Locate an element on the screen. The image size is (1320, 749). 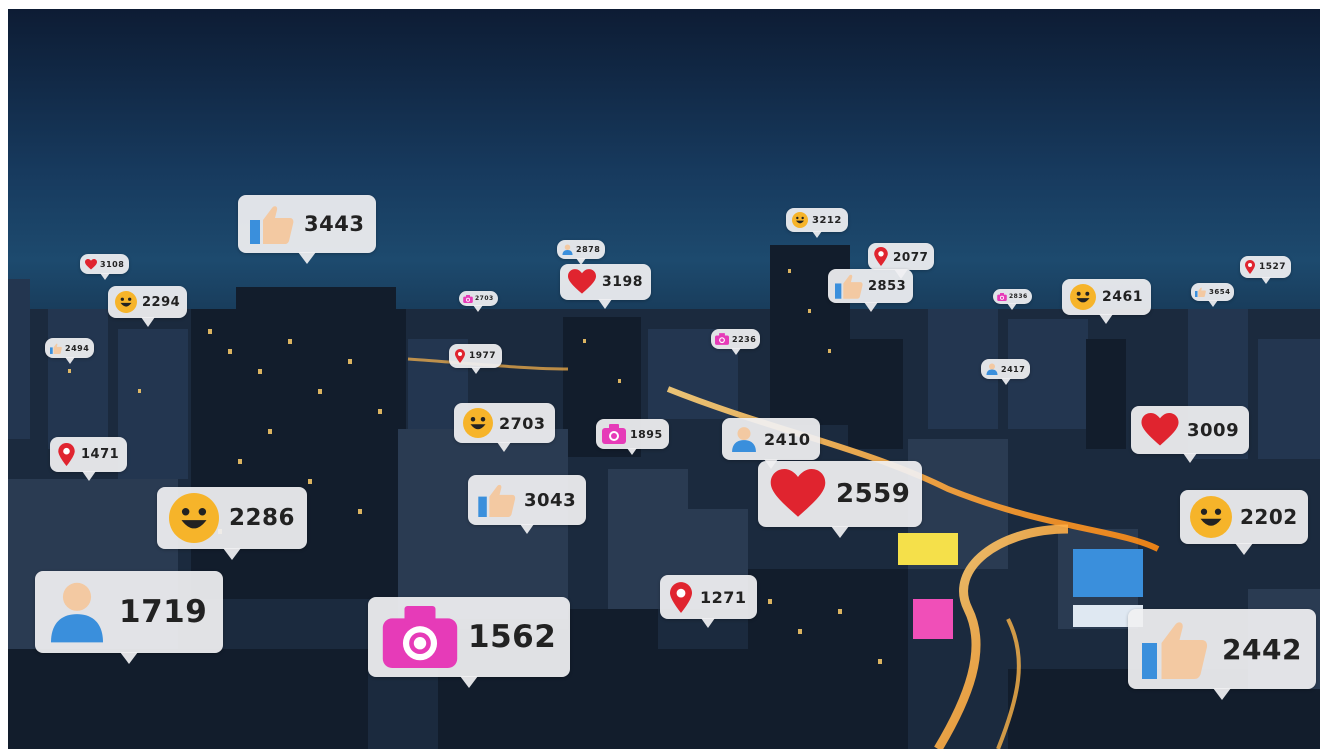
reaction-count: 3654 is located at coordinates (1220, 292).